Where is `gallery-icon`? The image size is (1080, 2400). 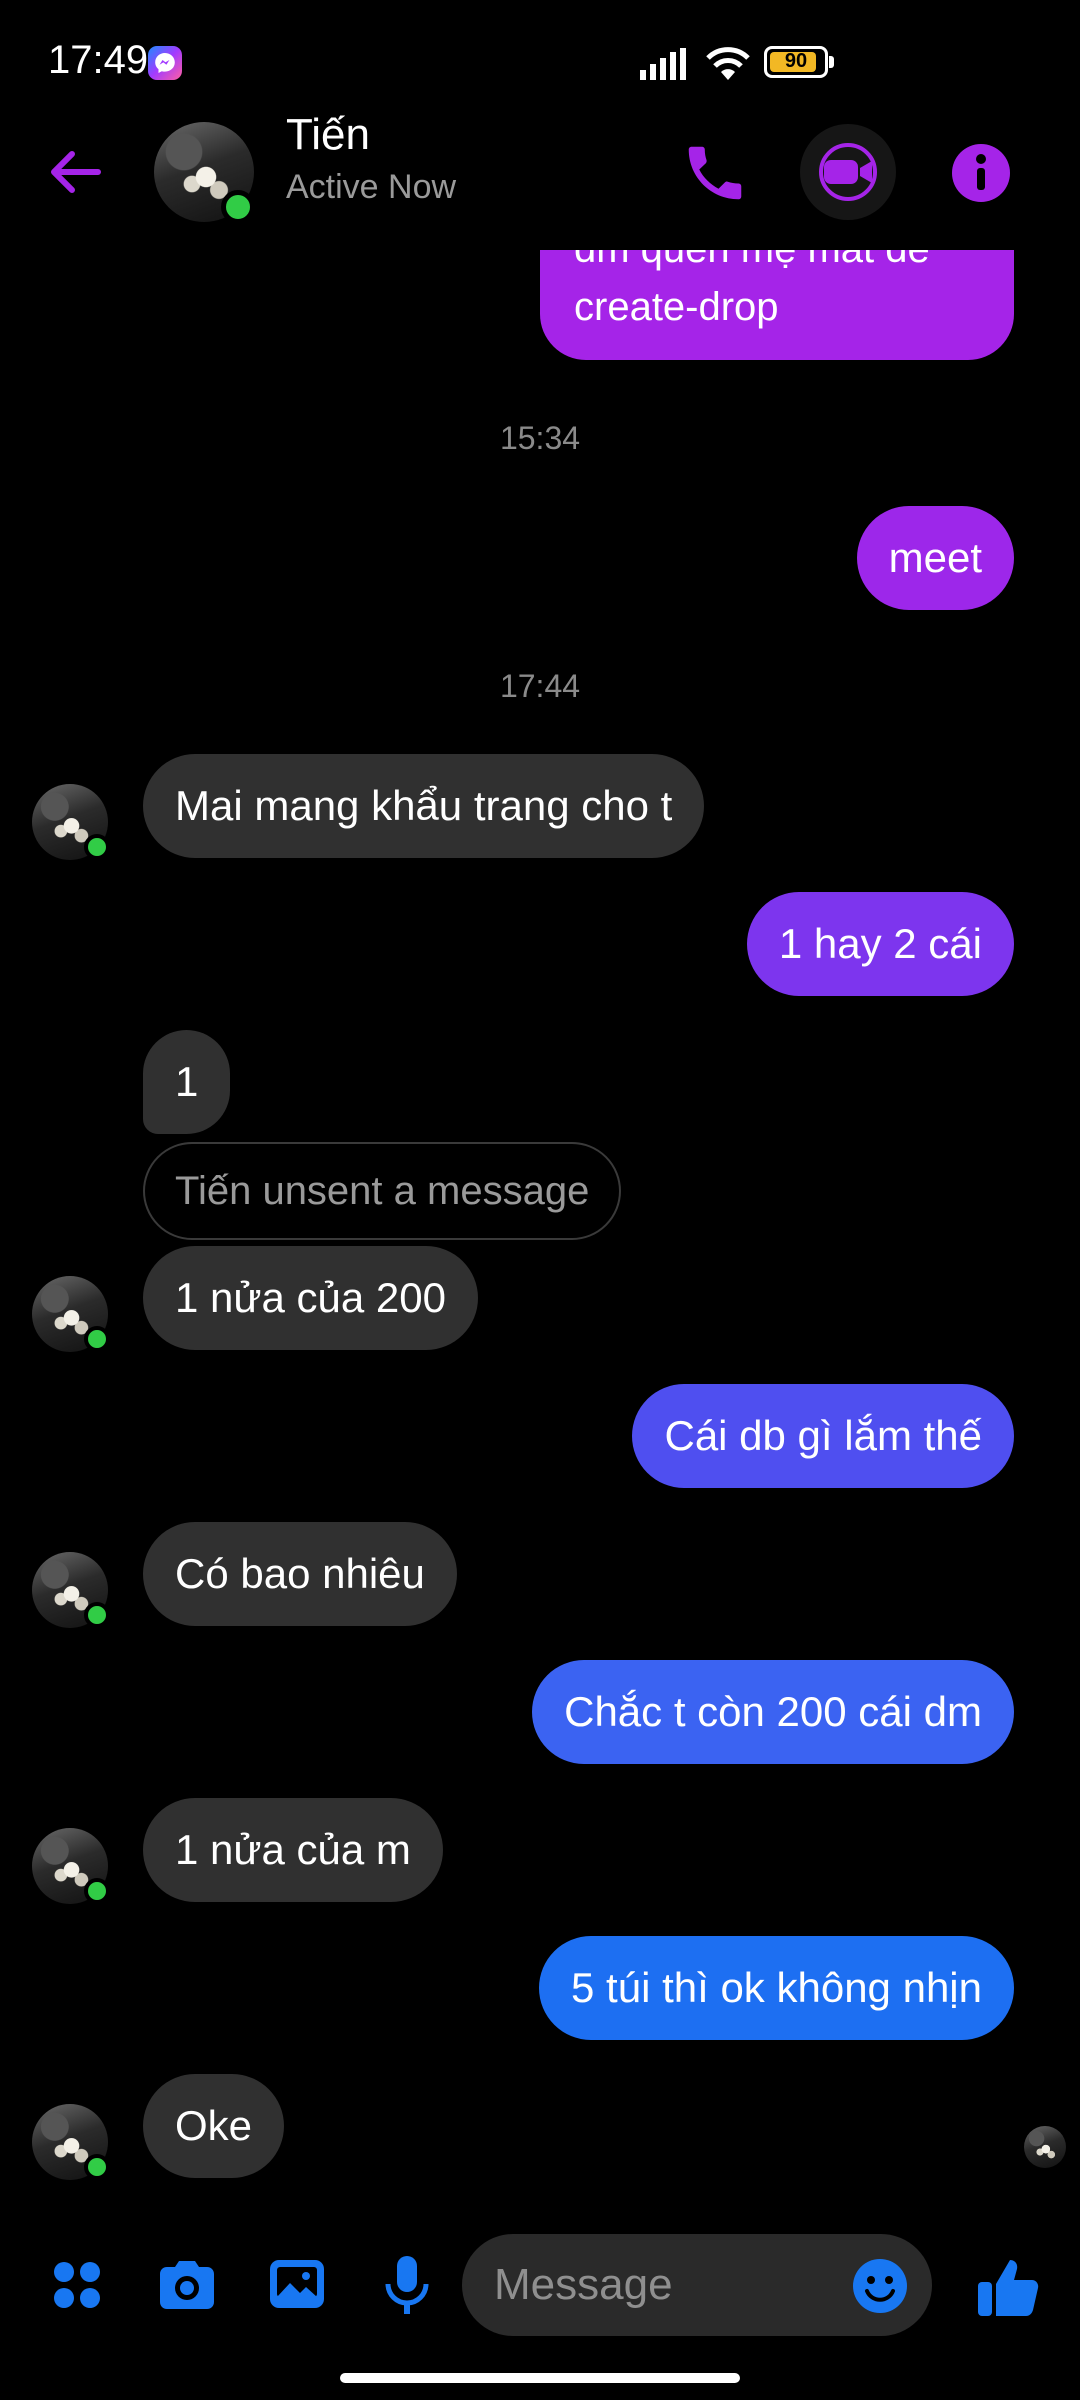
gallery-icon is located at coordinates (297, 2285).